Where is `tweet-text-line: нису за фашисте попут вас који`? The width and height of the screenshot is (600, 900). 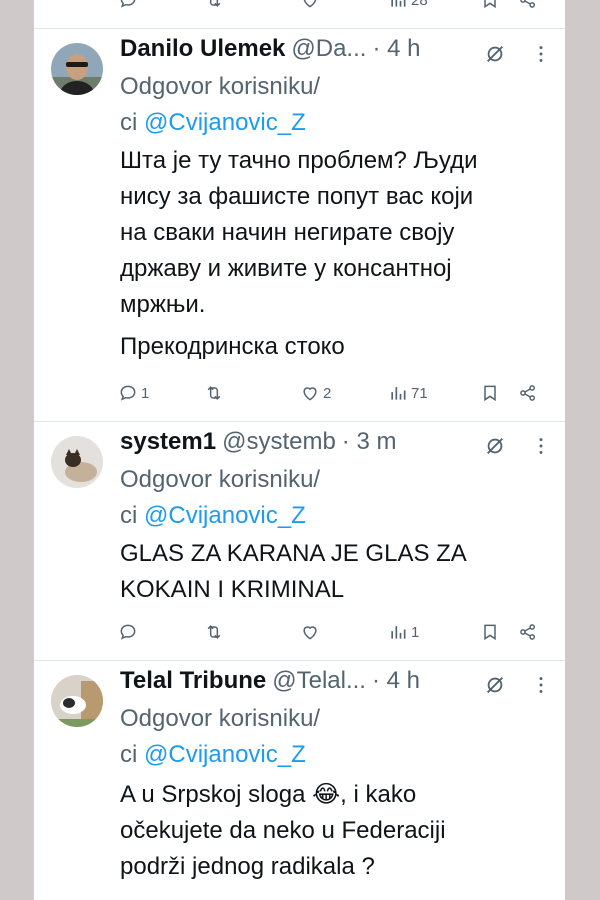 tweet-text-line: нису за фашисте попут вас који is located at coordinates (297, 196).